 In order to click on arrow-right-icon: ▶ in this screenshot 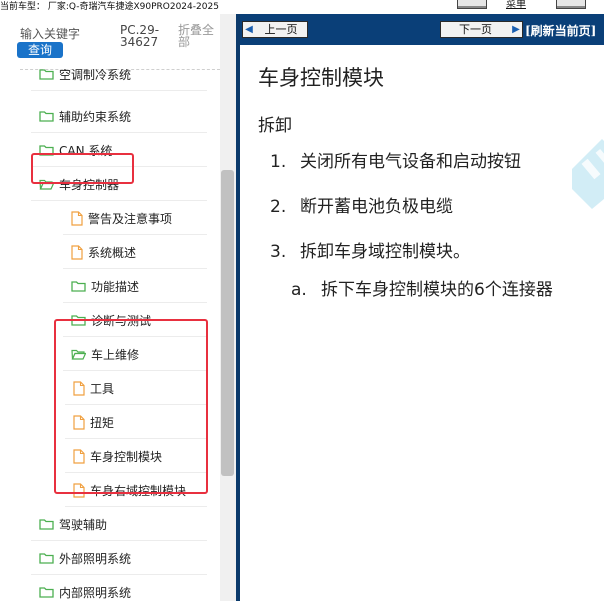, I will do `click(516, 29)`.